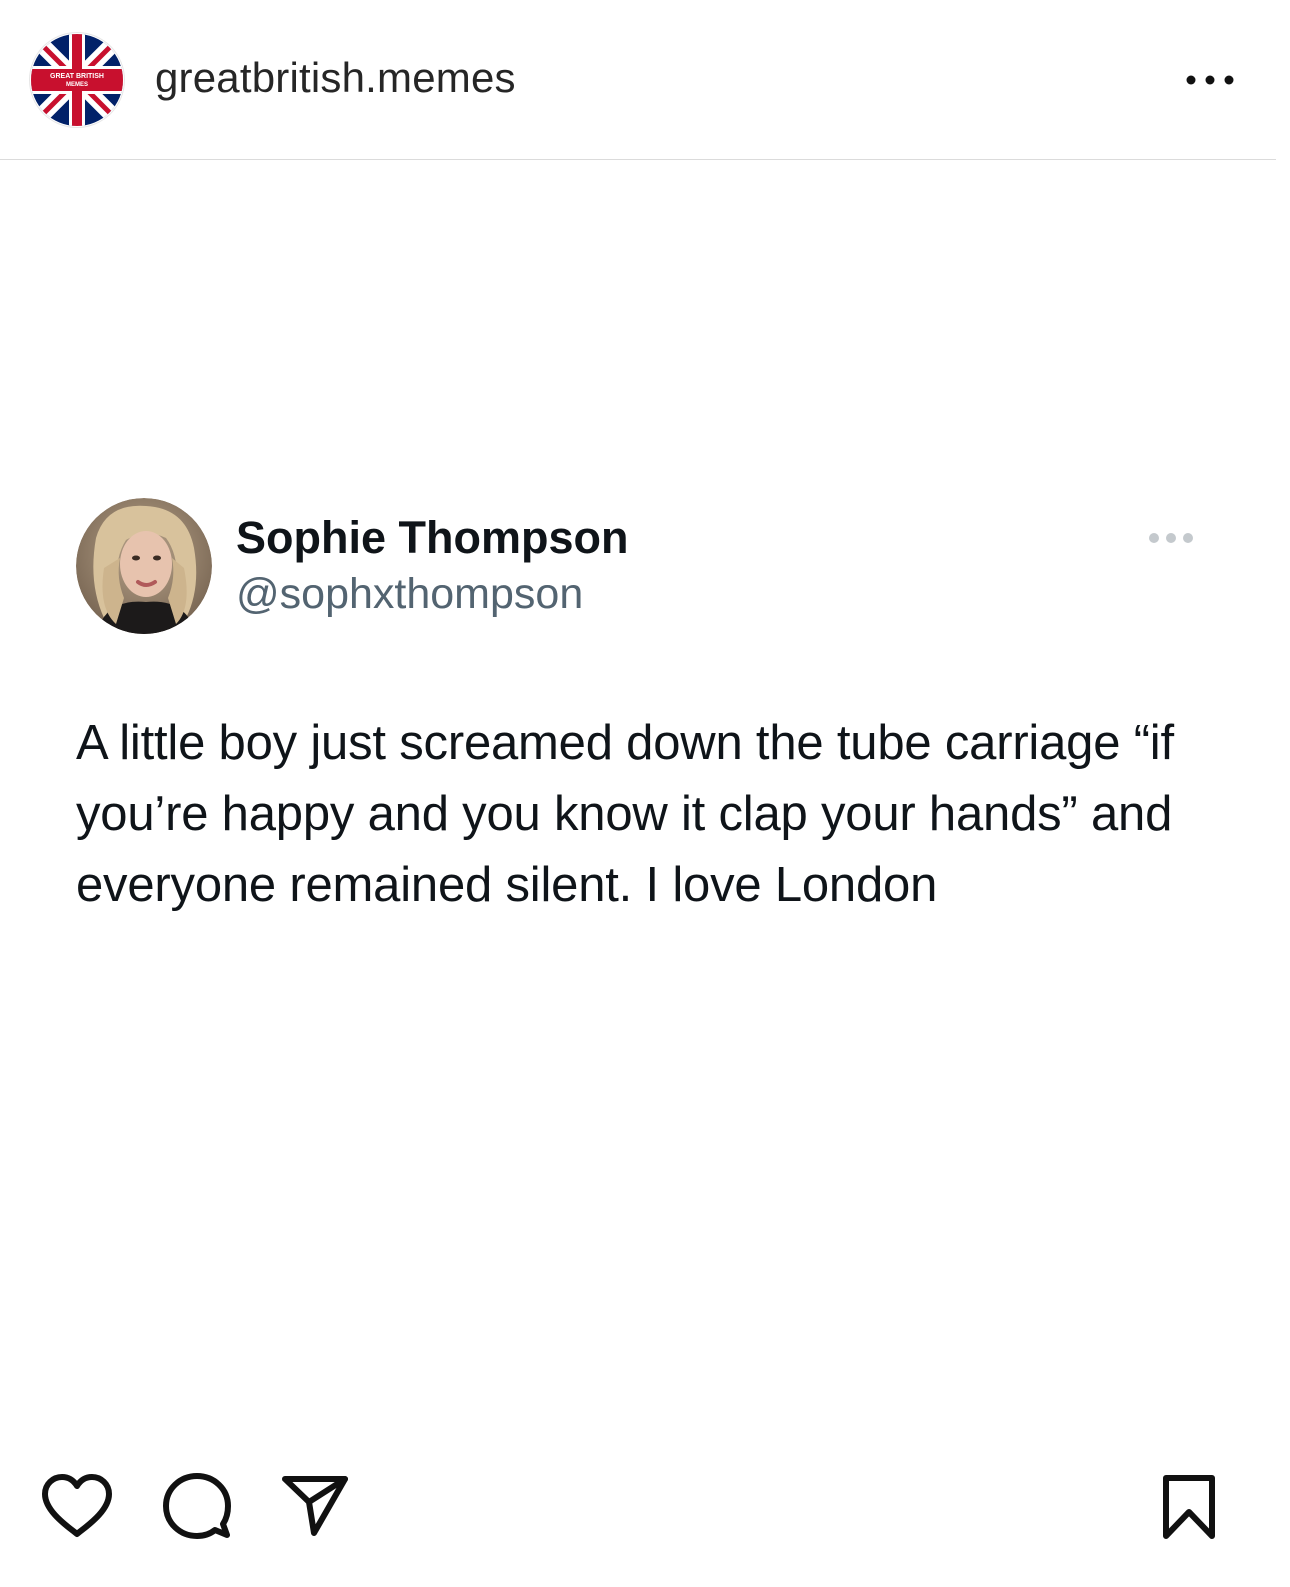  Describe the element at coordinates (77, 76) in the screenshot. I see `avatar-logo-text: GREAT BRITISH` at that location.